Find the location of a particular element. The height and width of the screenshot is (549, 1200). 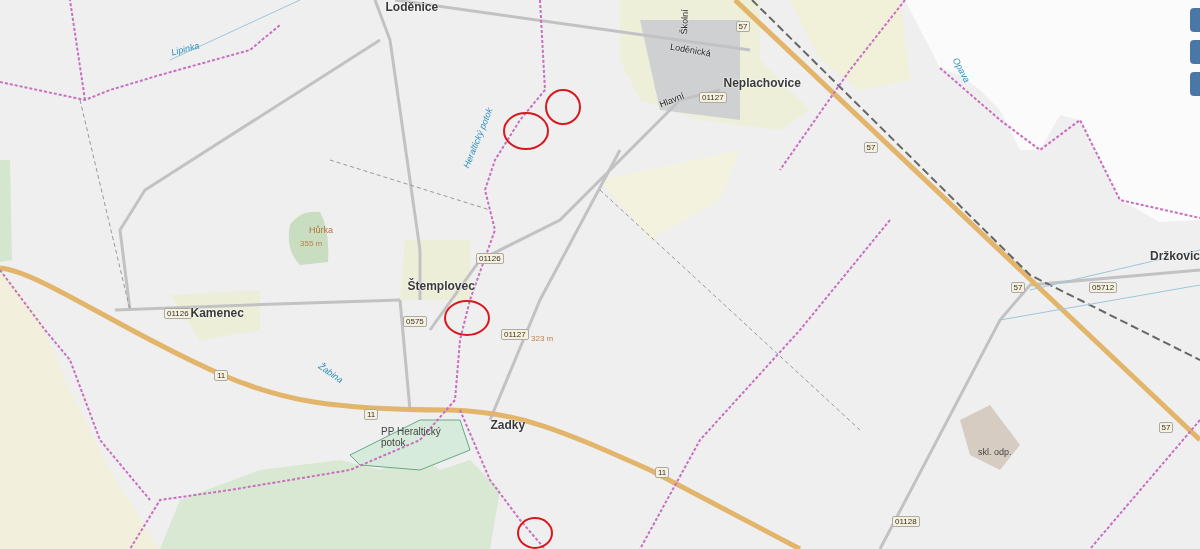

settlement-label: Loděnice is located at coordinates (412, 7).